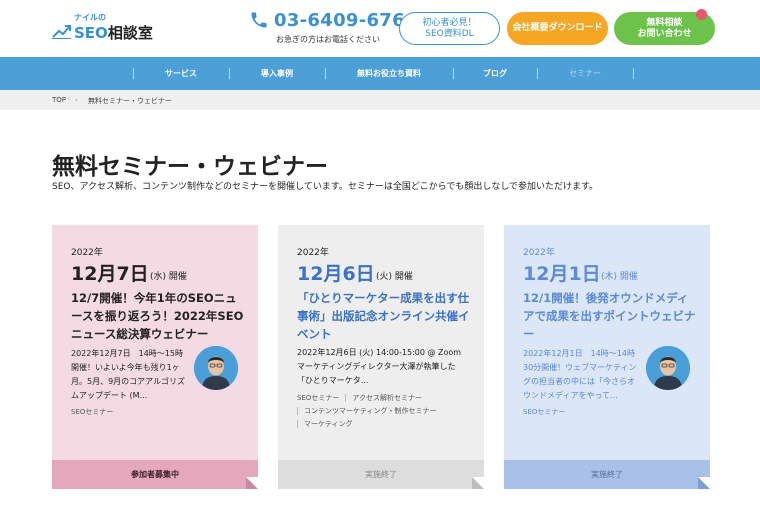  I want to click on free-consultation-label: 無料相談 お問い合わせ, so click(664, 28).